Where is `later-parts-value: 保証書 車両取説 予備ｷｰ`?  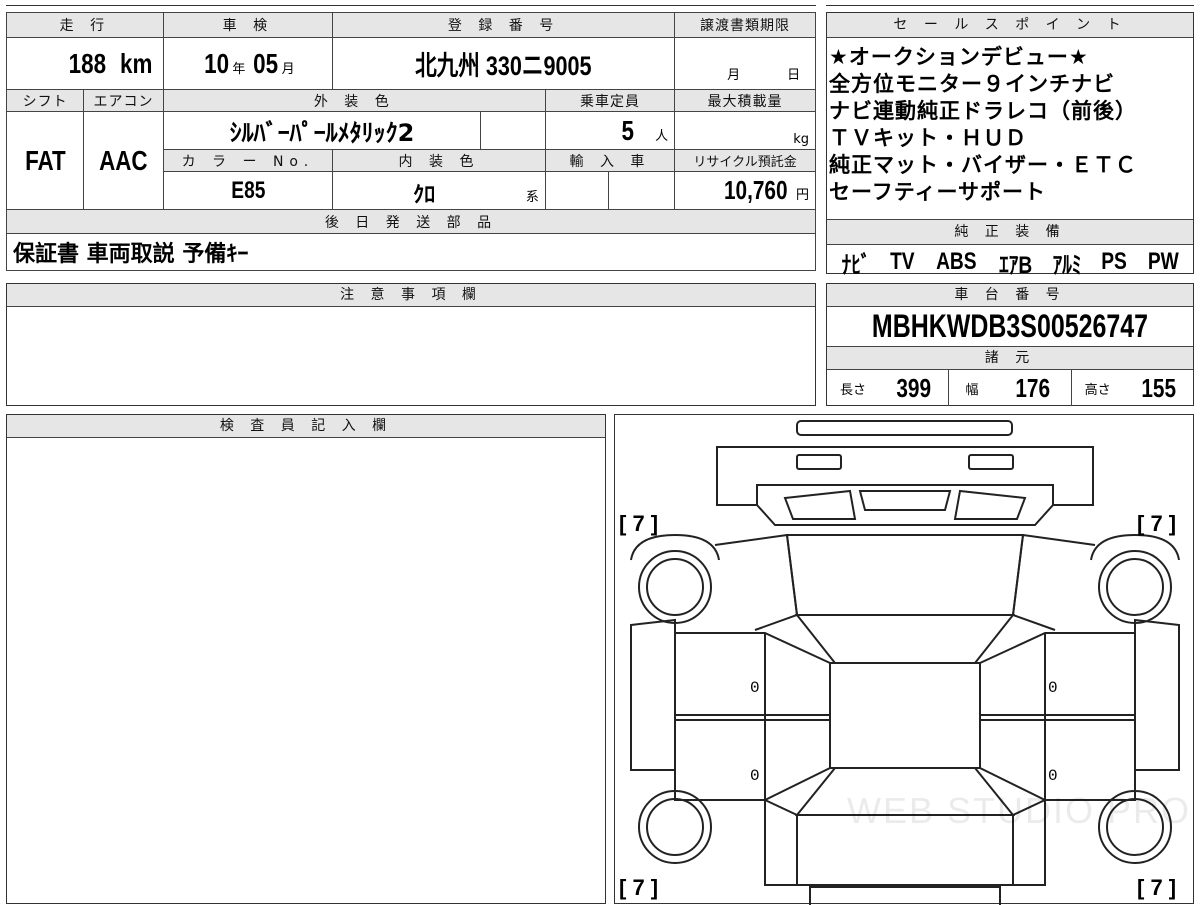
later-parts-value: 保証書 車両取説 予備ｷｰ is located at coordinates (131, 254).